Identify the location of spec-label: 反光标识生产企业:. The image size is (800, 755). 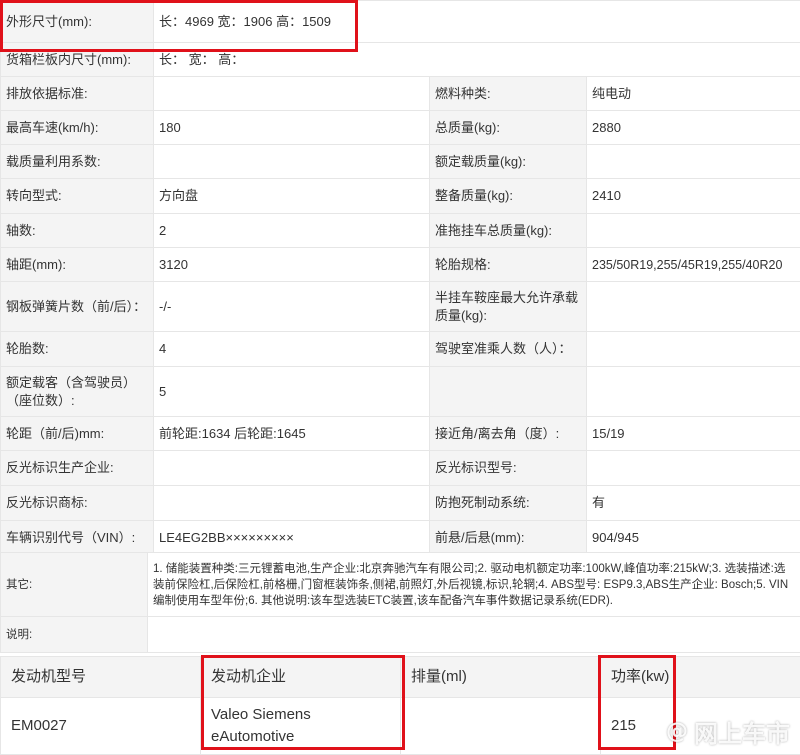
(77, 468).